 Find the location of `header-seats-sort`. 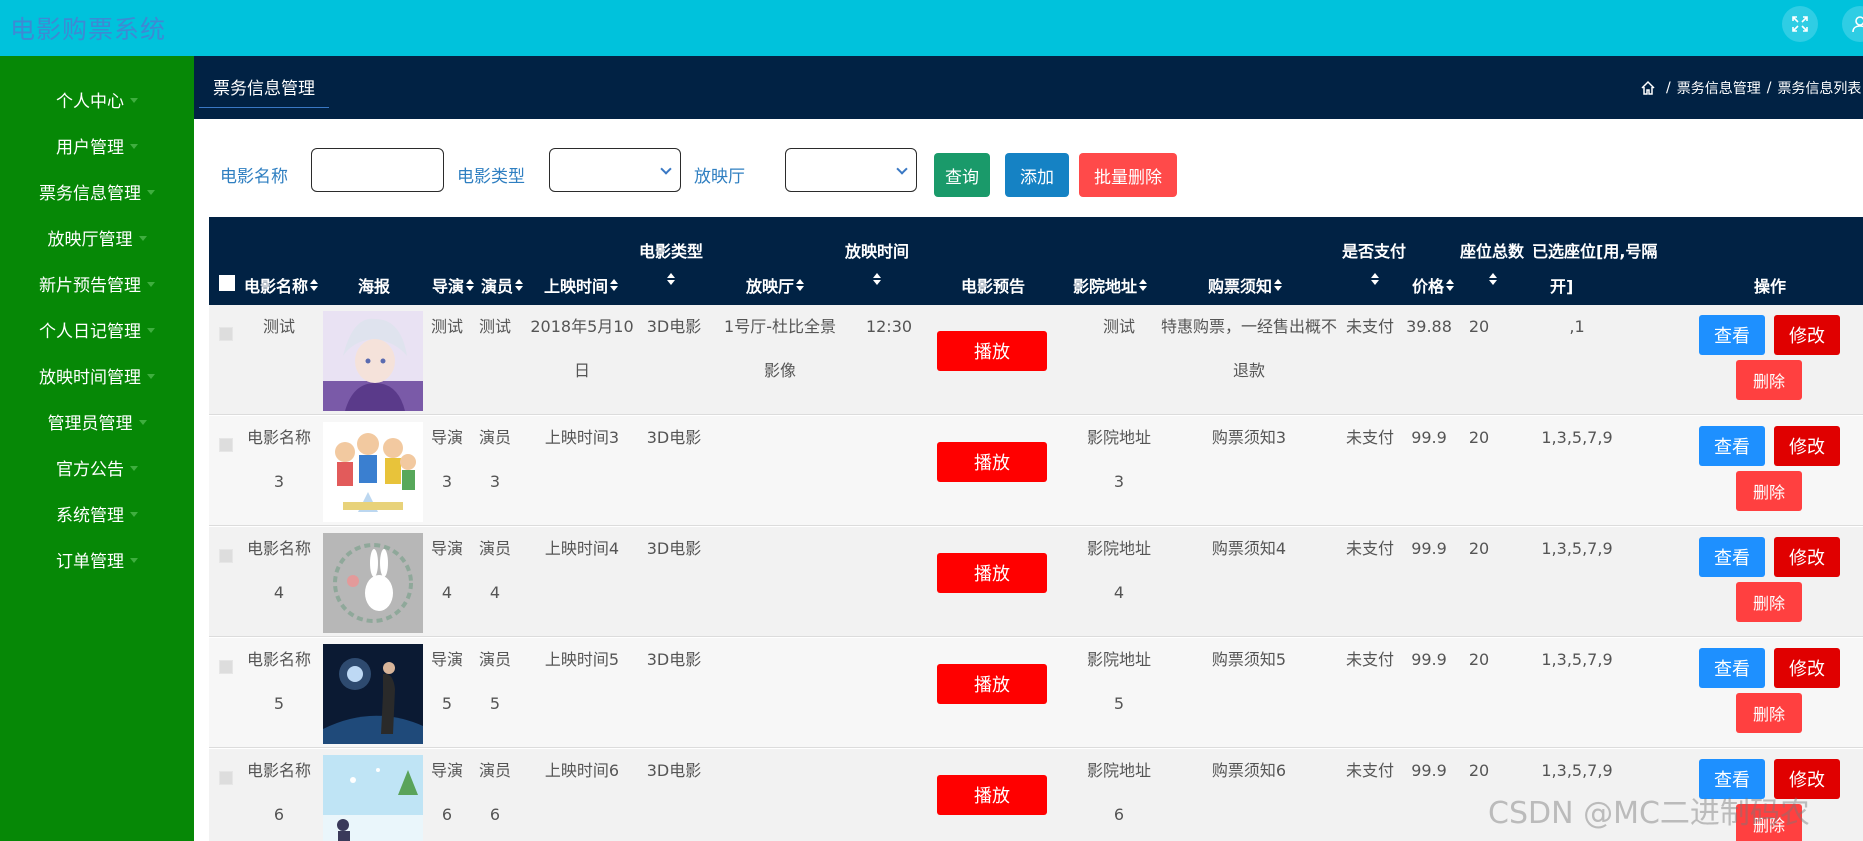

header-seats-sort is located at coordinates (1492, 279).